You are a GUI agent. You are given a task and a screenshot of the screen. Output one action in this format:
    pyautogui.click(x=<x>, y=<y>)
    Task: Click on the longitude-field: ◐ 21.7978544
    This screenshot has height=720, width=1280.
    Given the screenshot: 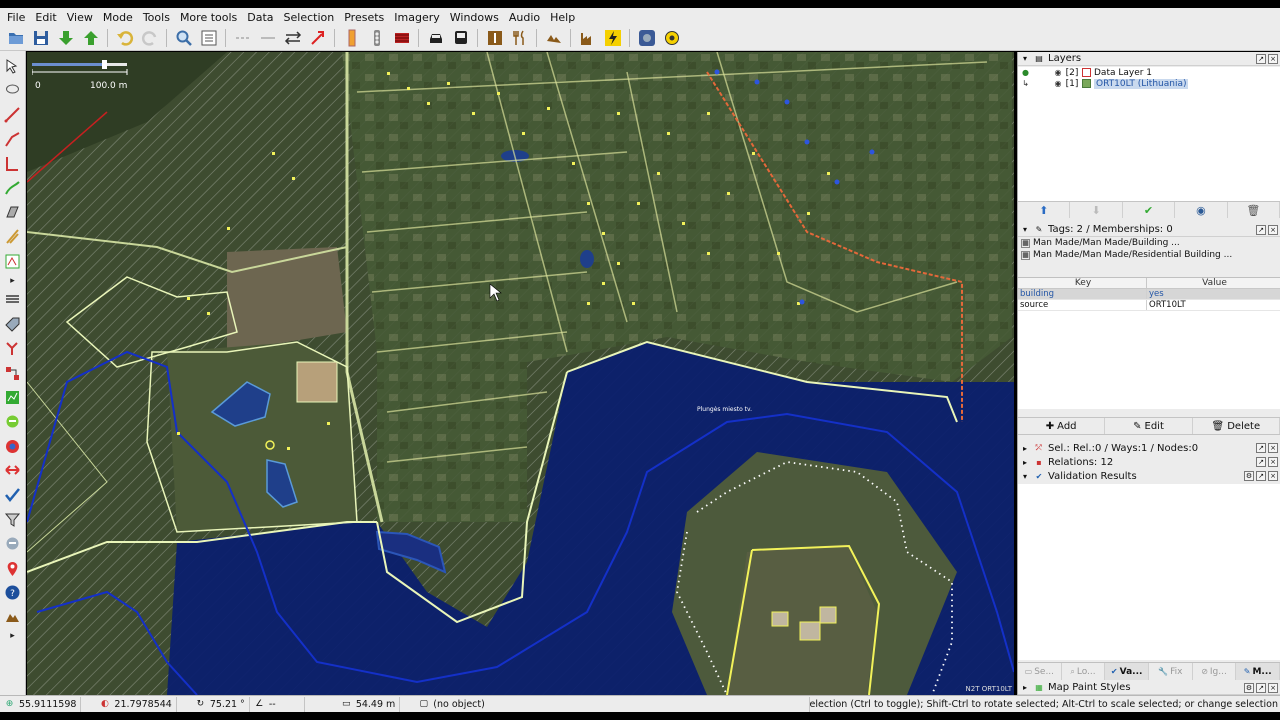 What is the action you would take?
    pyautogui.click(x=129, y=704)
    